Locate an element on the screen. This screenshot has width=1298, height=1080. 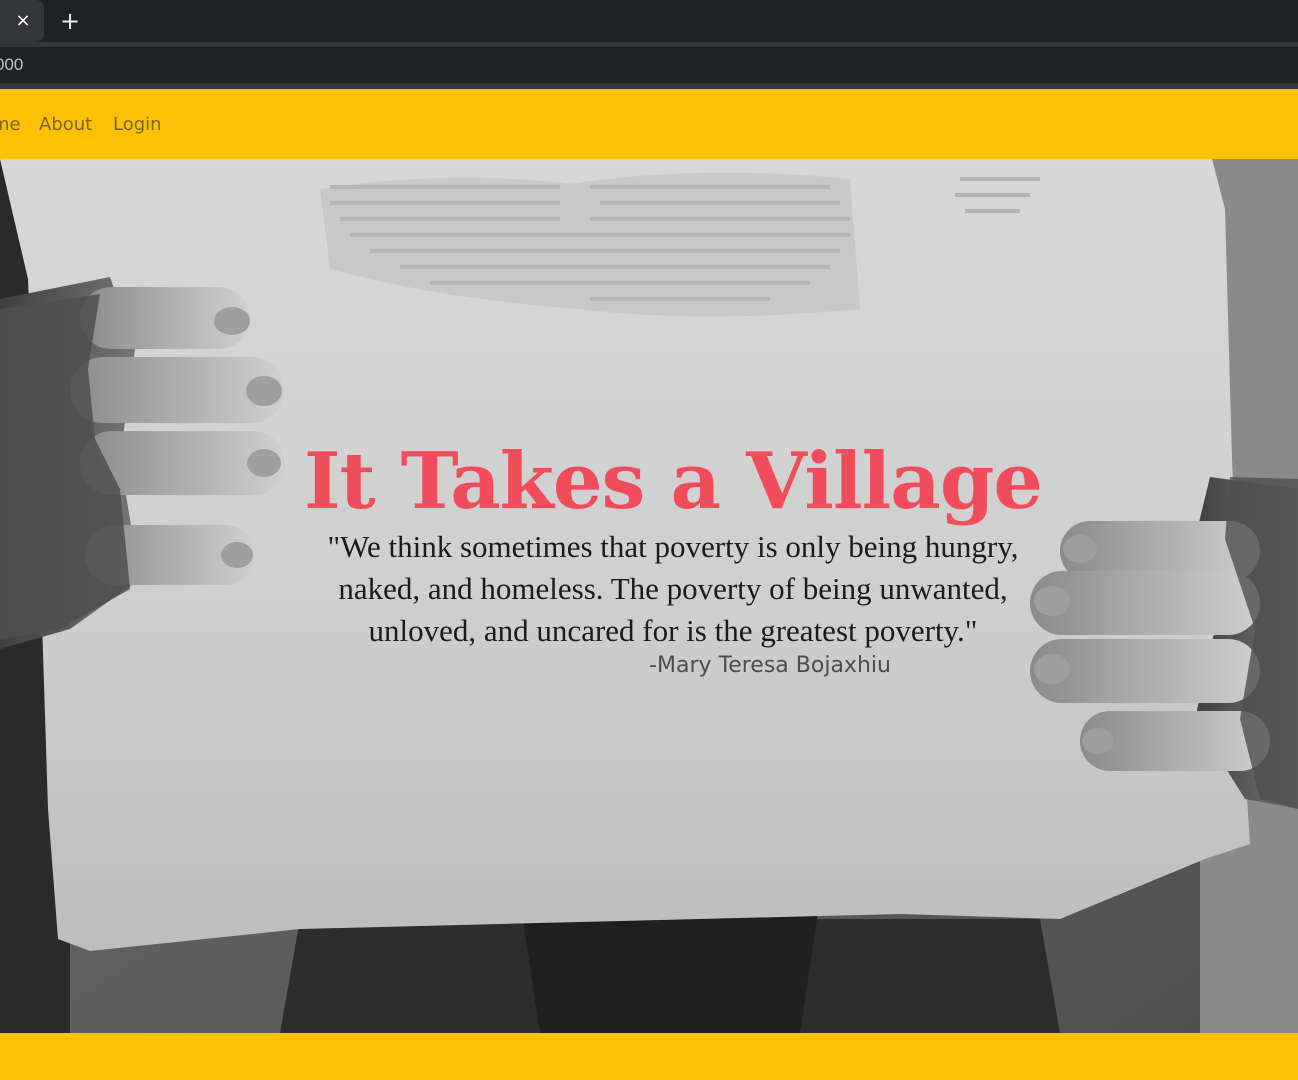
footer-strip is located at coordinates (649, 1056).